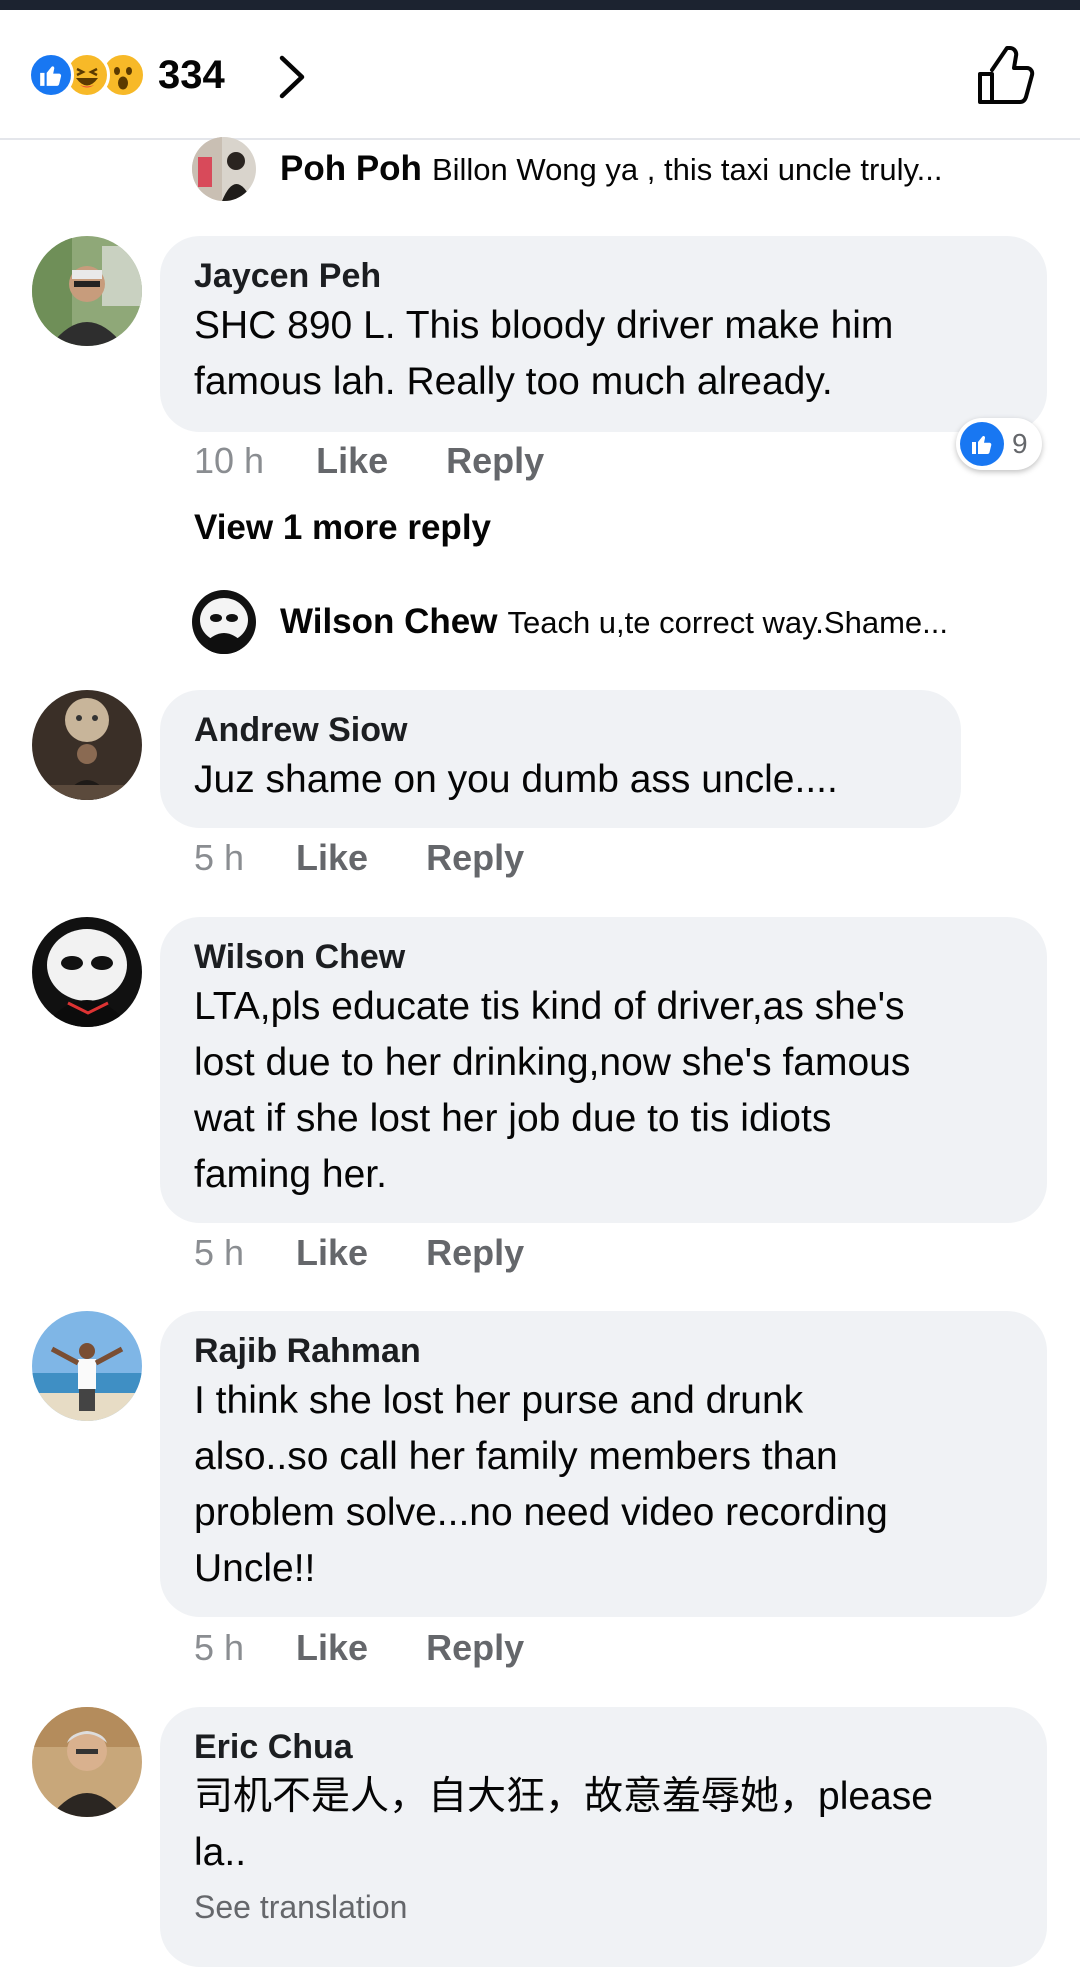 Image resolution: width=1080 pixels, height=1967 pixels. Describe the element at coordinates (292, 77) in the screenshot. I see `chevron-right-icon` at that location.